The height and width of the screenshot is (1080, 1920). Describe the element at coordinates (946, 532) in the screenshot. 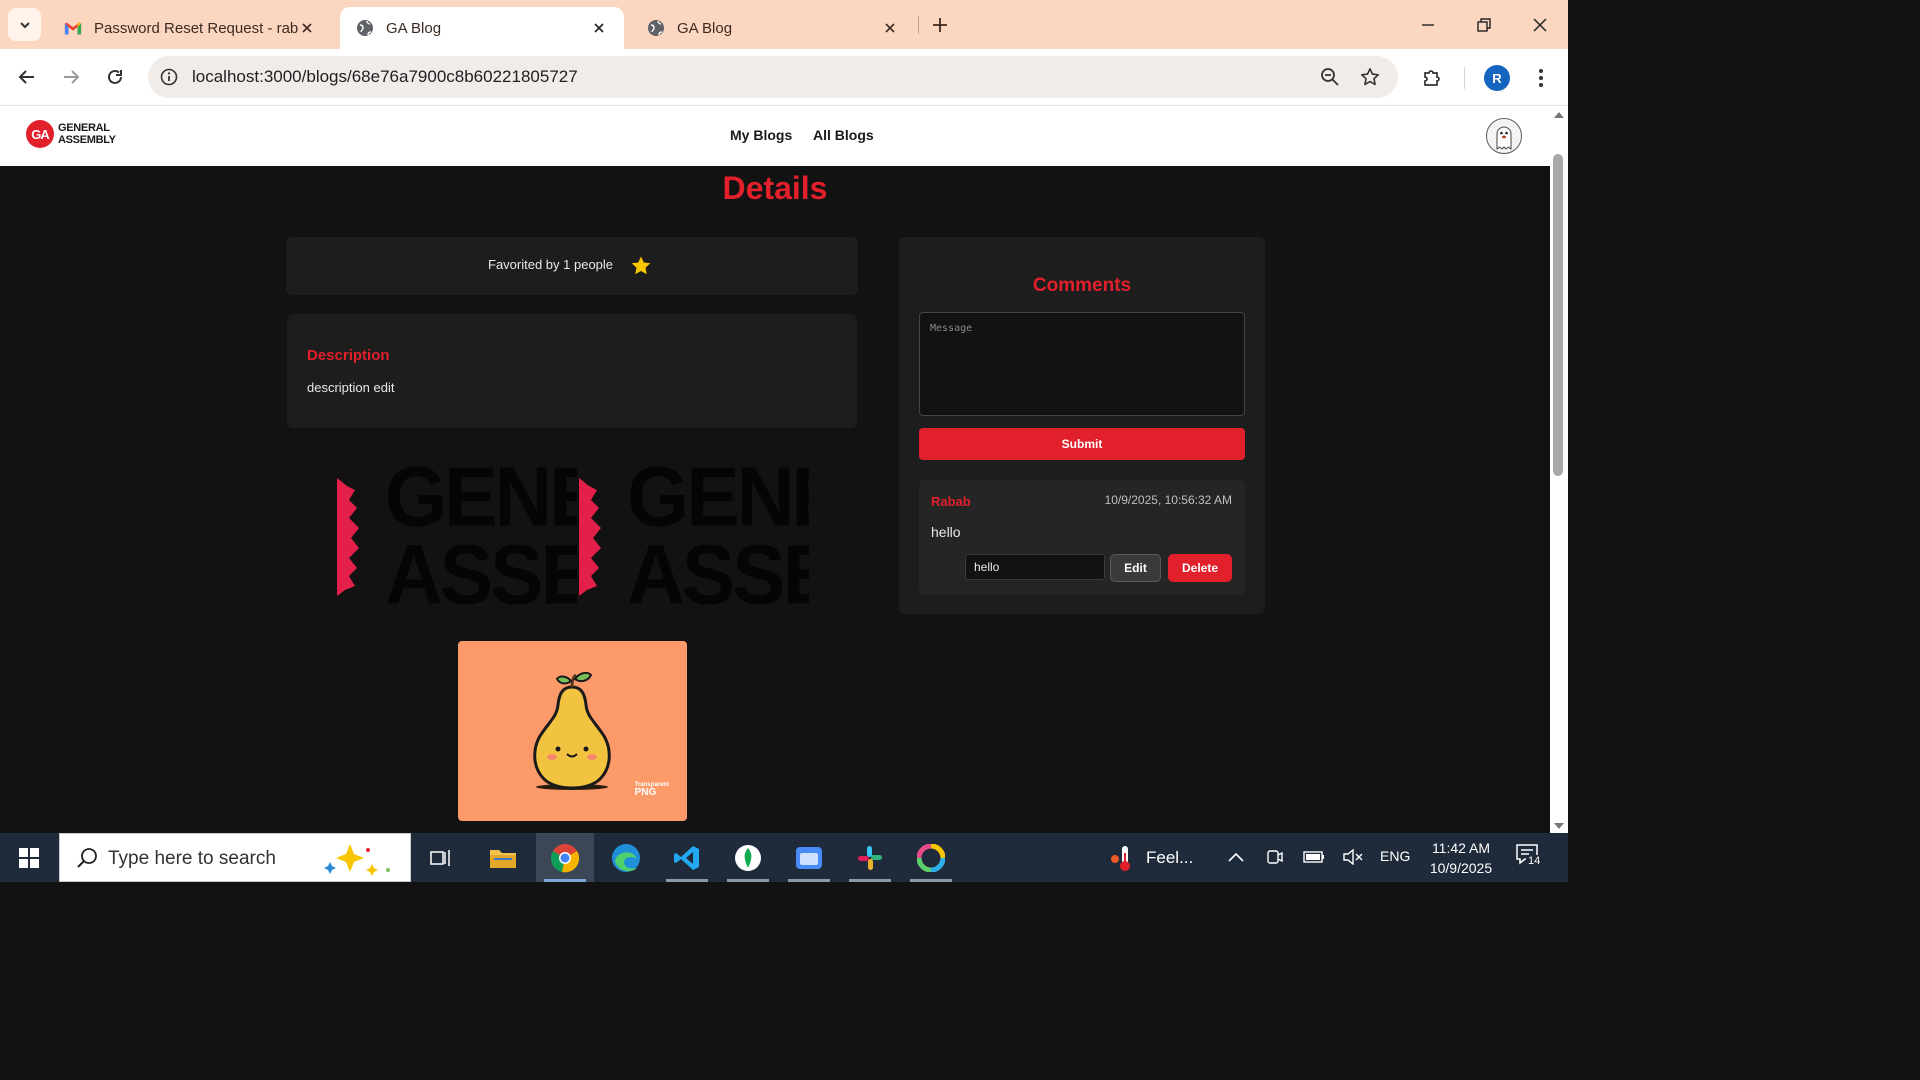

I see `comment-text: hello` at that location.